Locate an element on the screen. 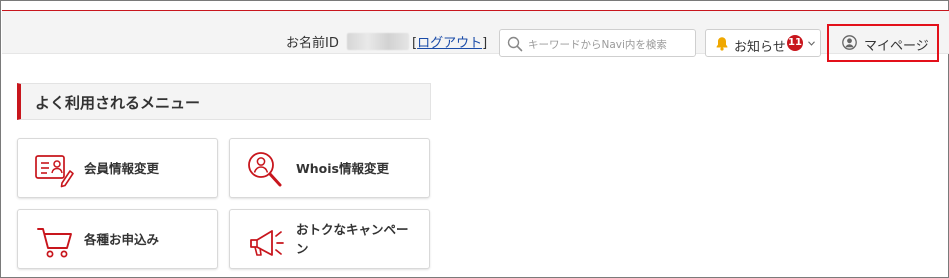 Image resolution: width=949 pixels, height=278 pixels. logout-link: ログアウト is located at coordinates (449, 43).